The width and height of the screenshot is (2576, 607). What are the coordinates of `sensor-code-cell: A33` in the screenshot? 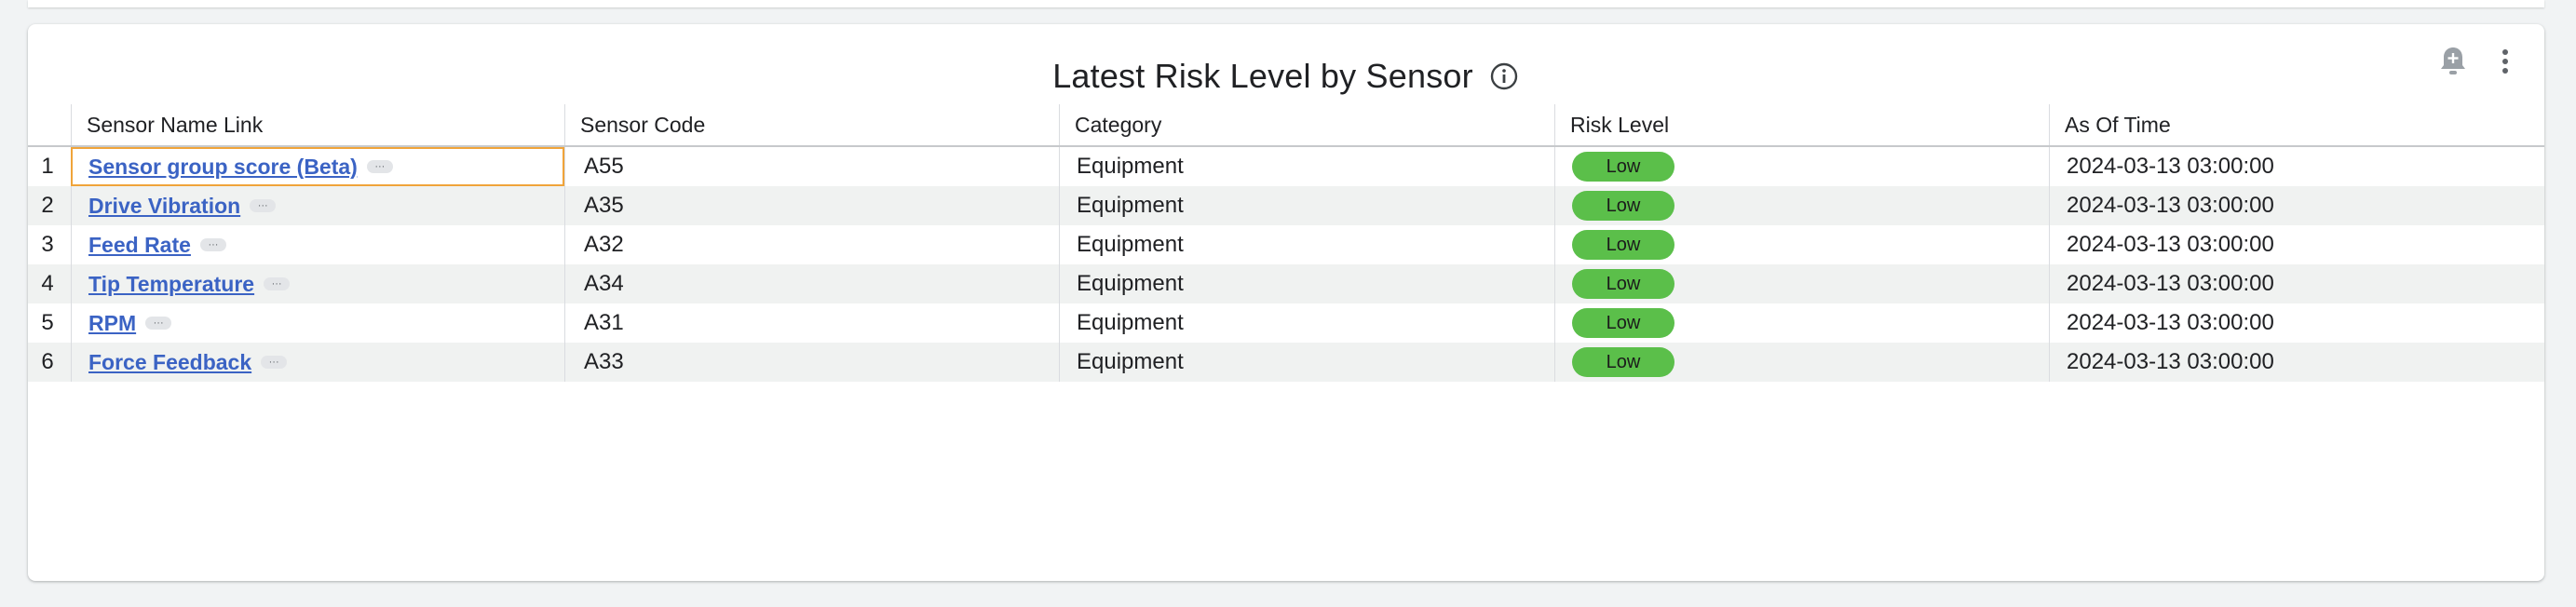 It's located at (811, 362).